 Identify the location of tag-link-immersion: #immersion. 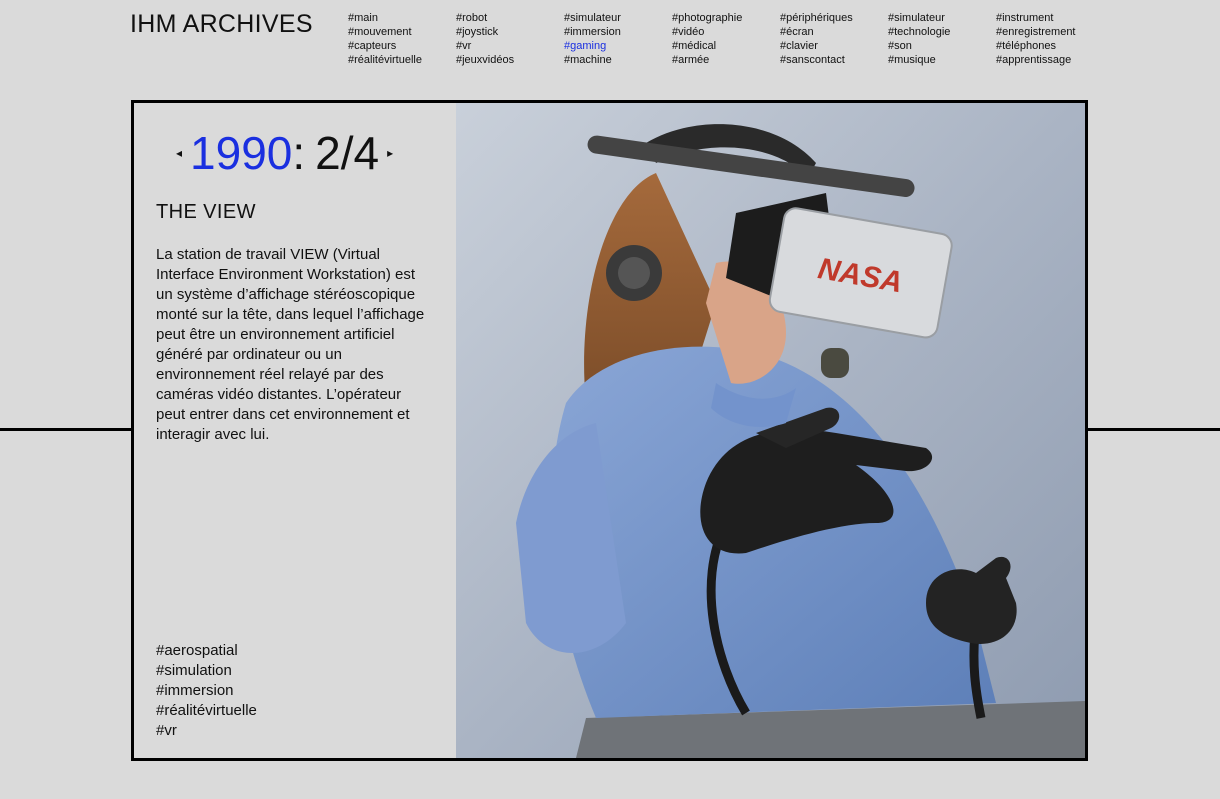
(618, 32).